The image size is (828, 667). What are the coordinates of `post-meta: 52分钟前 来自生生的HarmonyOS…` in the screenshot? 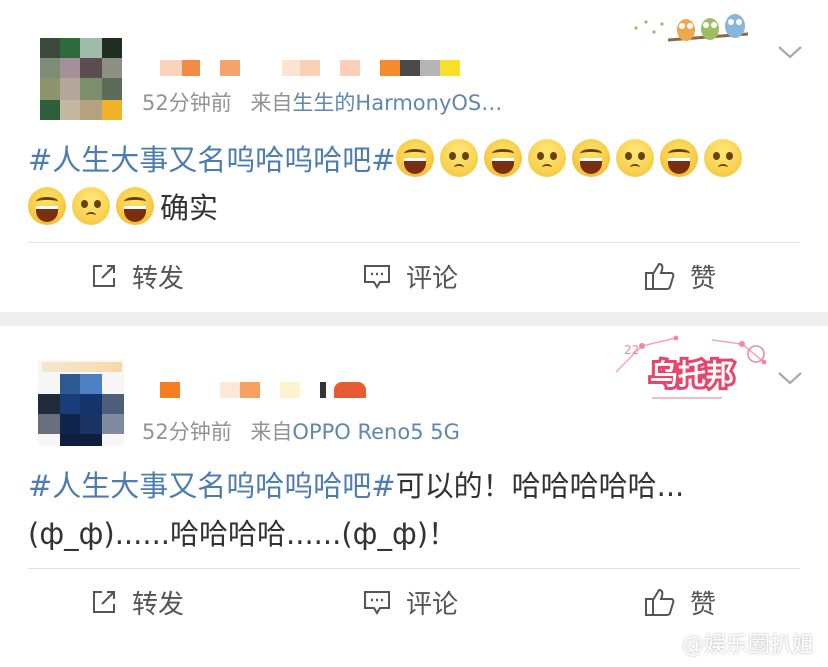 It's located at (322, 102).